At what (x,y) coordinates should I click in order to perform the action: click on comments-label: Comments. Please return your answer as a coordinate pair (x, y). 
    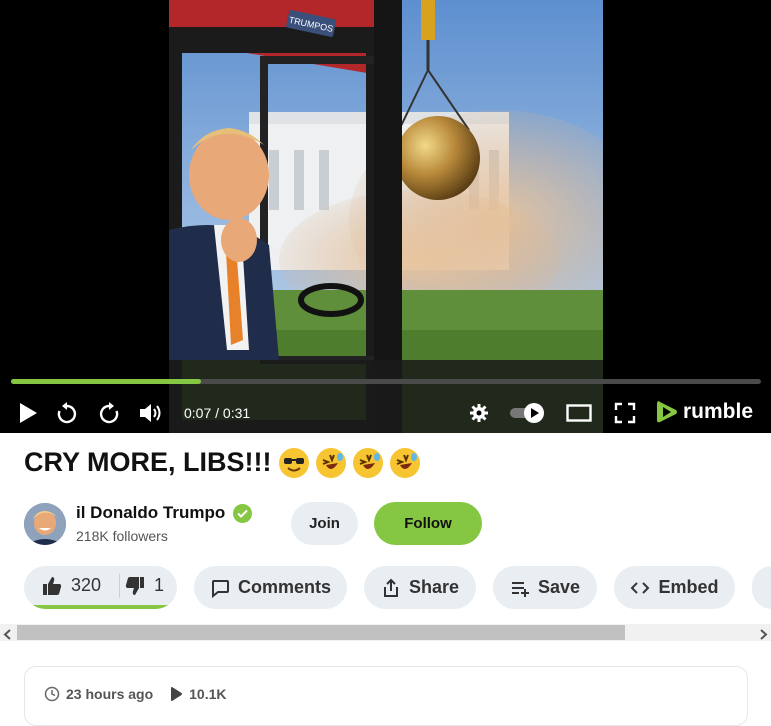
    Looking at the image, I should click on (284, 587).